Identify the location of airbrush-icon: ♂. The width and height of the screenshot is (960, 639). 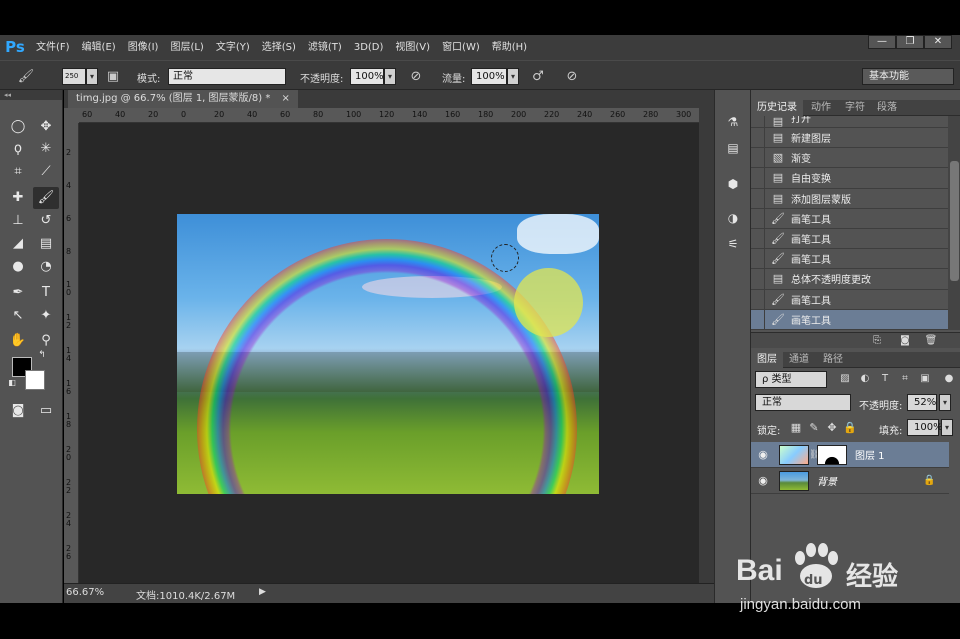
(538, 76).